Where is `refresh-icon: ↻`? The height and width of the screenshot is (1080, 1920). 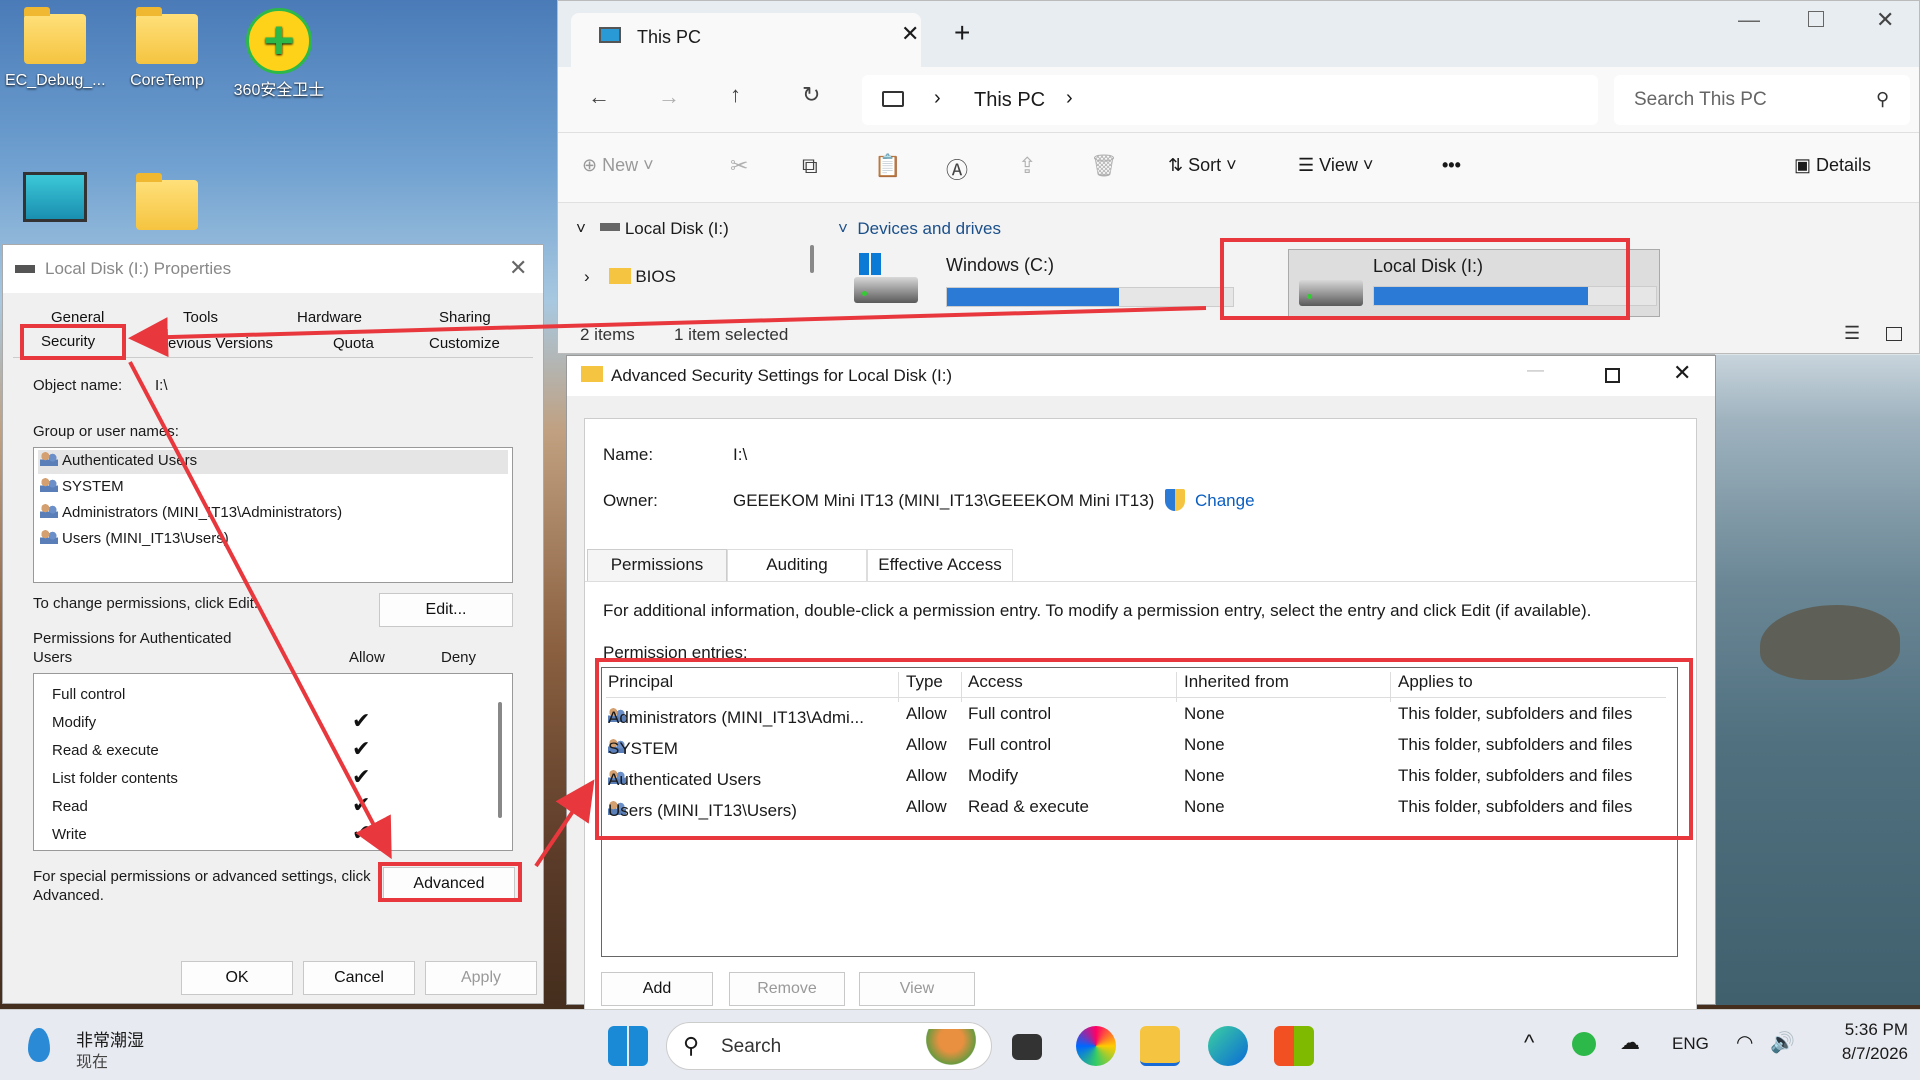
refresh-icon: ↻ is located at coordinates (811, 95).